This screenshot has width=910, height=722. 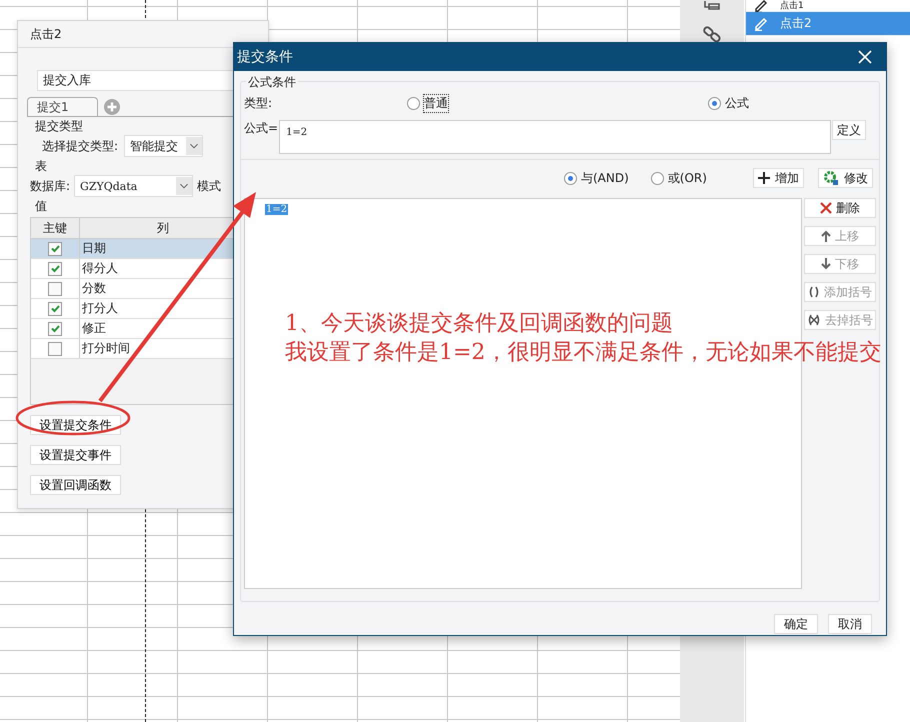 I want to click on annotation-text: 1、今天谈谈提交条件及回调函数的问题, so click(x=479, y=324).